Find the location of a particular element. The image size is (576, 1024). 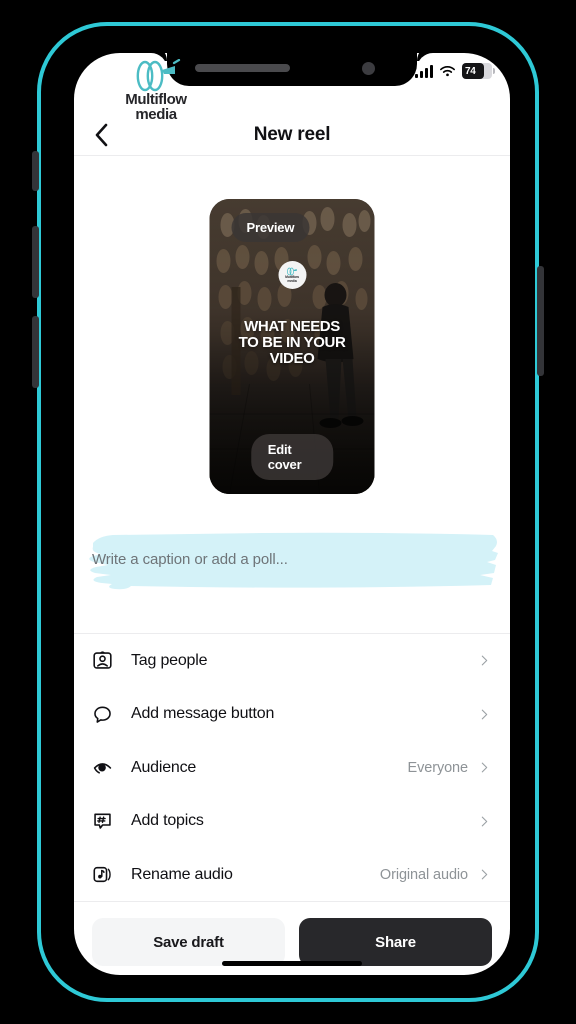

video-overlay-text: WHAT NEEDS TO BE IN YOUR VIDEO is located at coordinates (292, 343).